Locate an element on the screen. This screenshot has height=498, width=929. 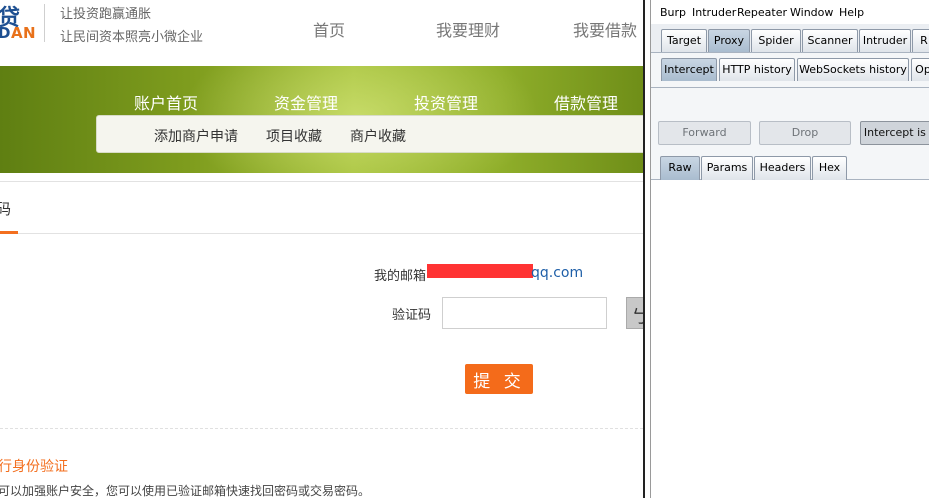
slogan-line-2: 让民间资本照亮小微企业 is located at coordinates (132, 37).